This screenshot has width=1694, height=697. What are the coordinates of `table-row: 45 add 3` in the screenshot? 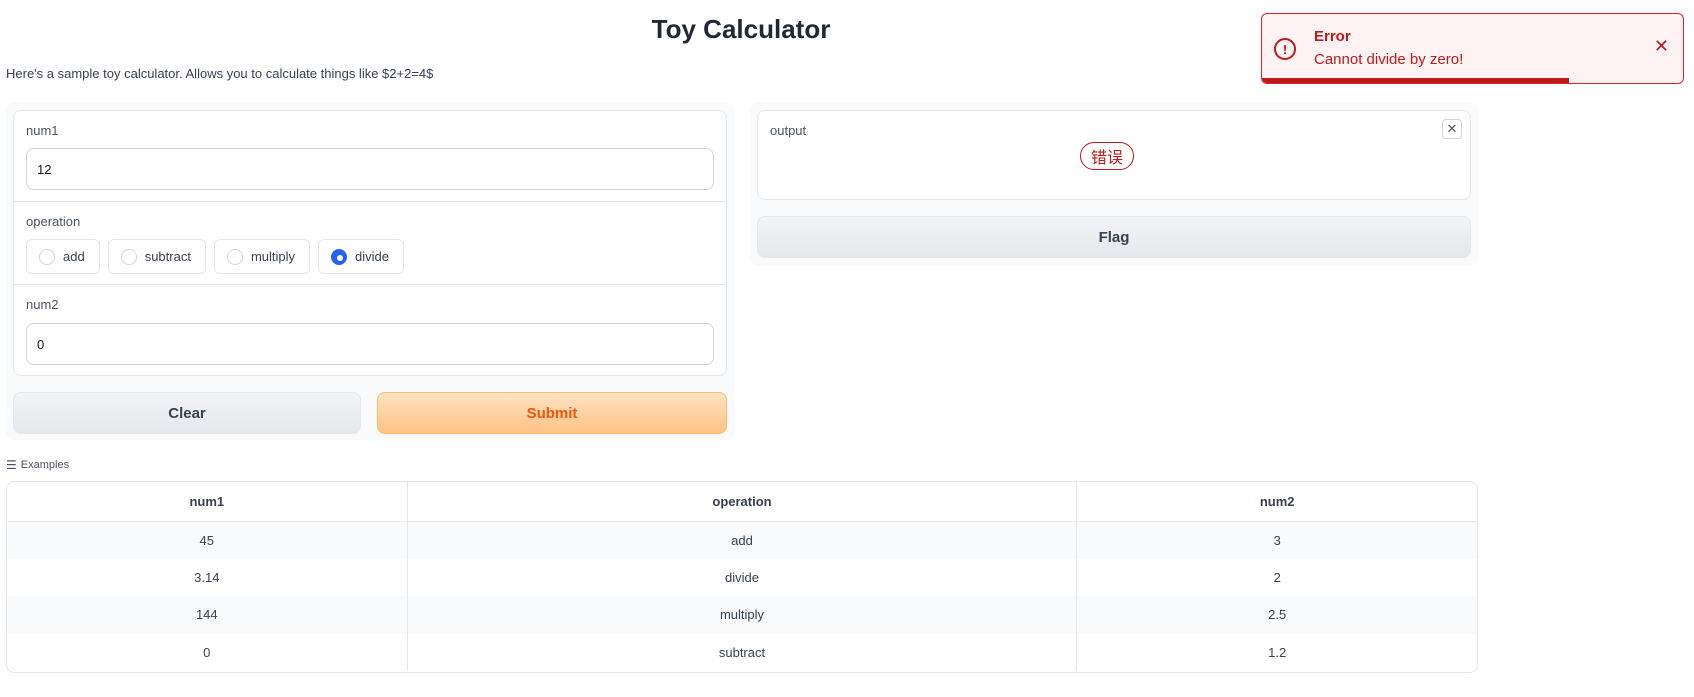 It's located at (742, 540).